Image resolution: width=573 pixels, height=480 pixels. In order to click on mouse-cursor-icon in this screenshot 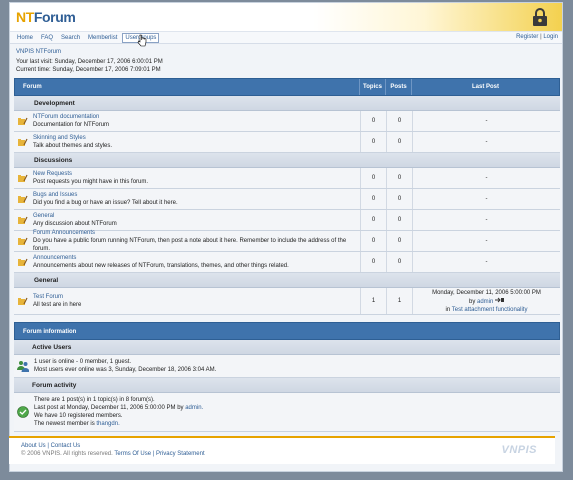, I will do `click(142, 40)`.